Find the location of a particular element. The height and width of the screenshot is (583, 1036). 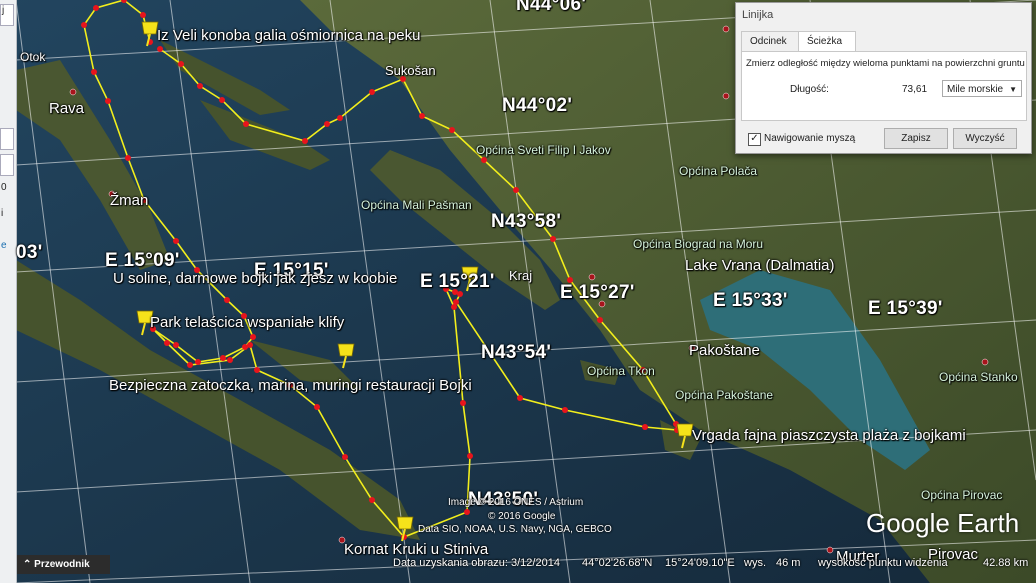

grid-label: N43°54' is located at coordinates (516, 352).